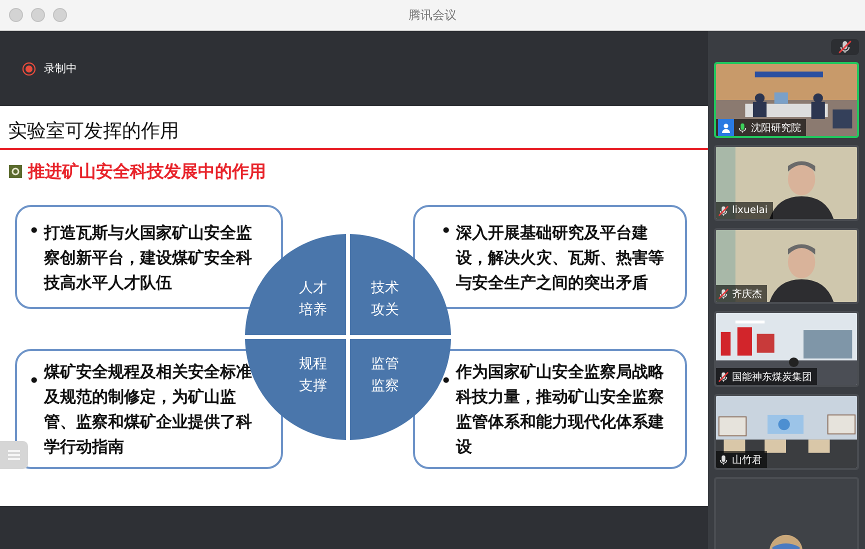 The height and width of the screenshot is (549, 865). What do you see at coordinates (385, 375) in the screenshot?
I see `quadrant-label: 监管 监察` at bounding box center [385, 375].